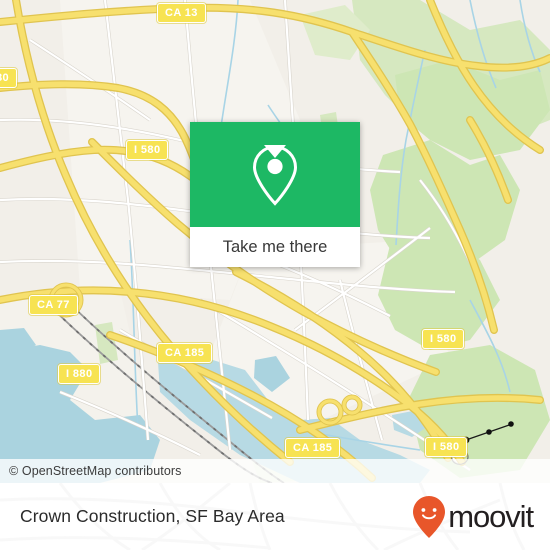  I want to click on take-me-there-label: Take me there, so click(275, 246).